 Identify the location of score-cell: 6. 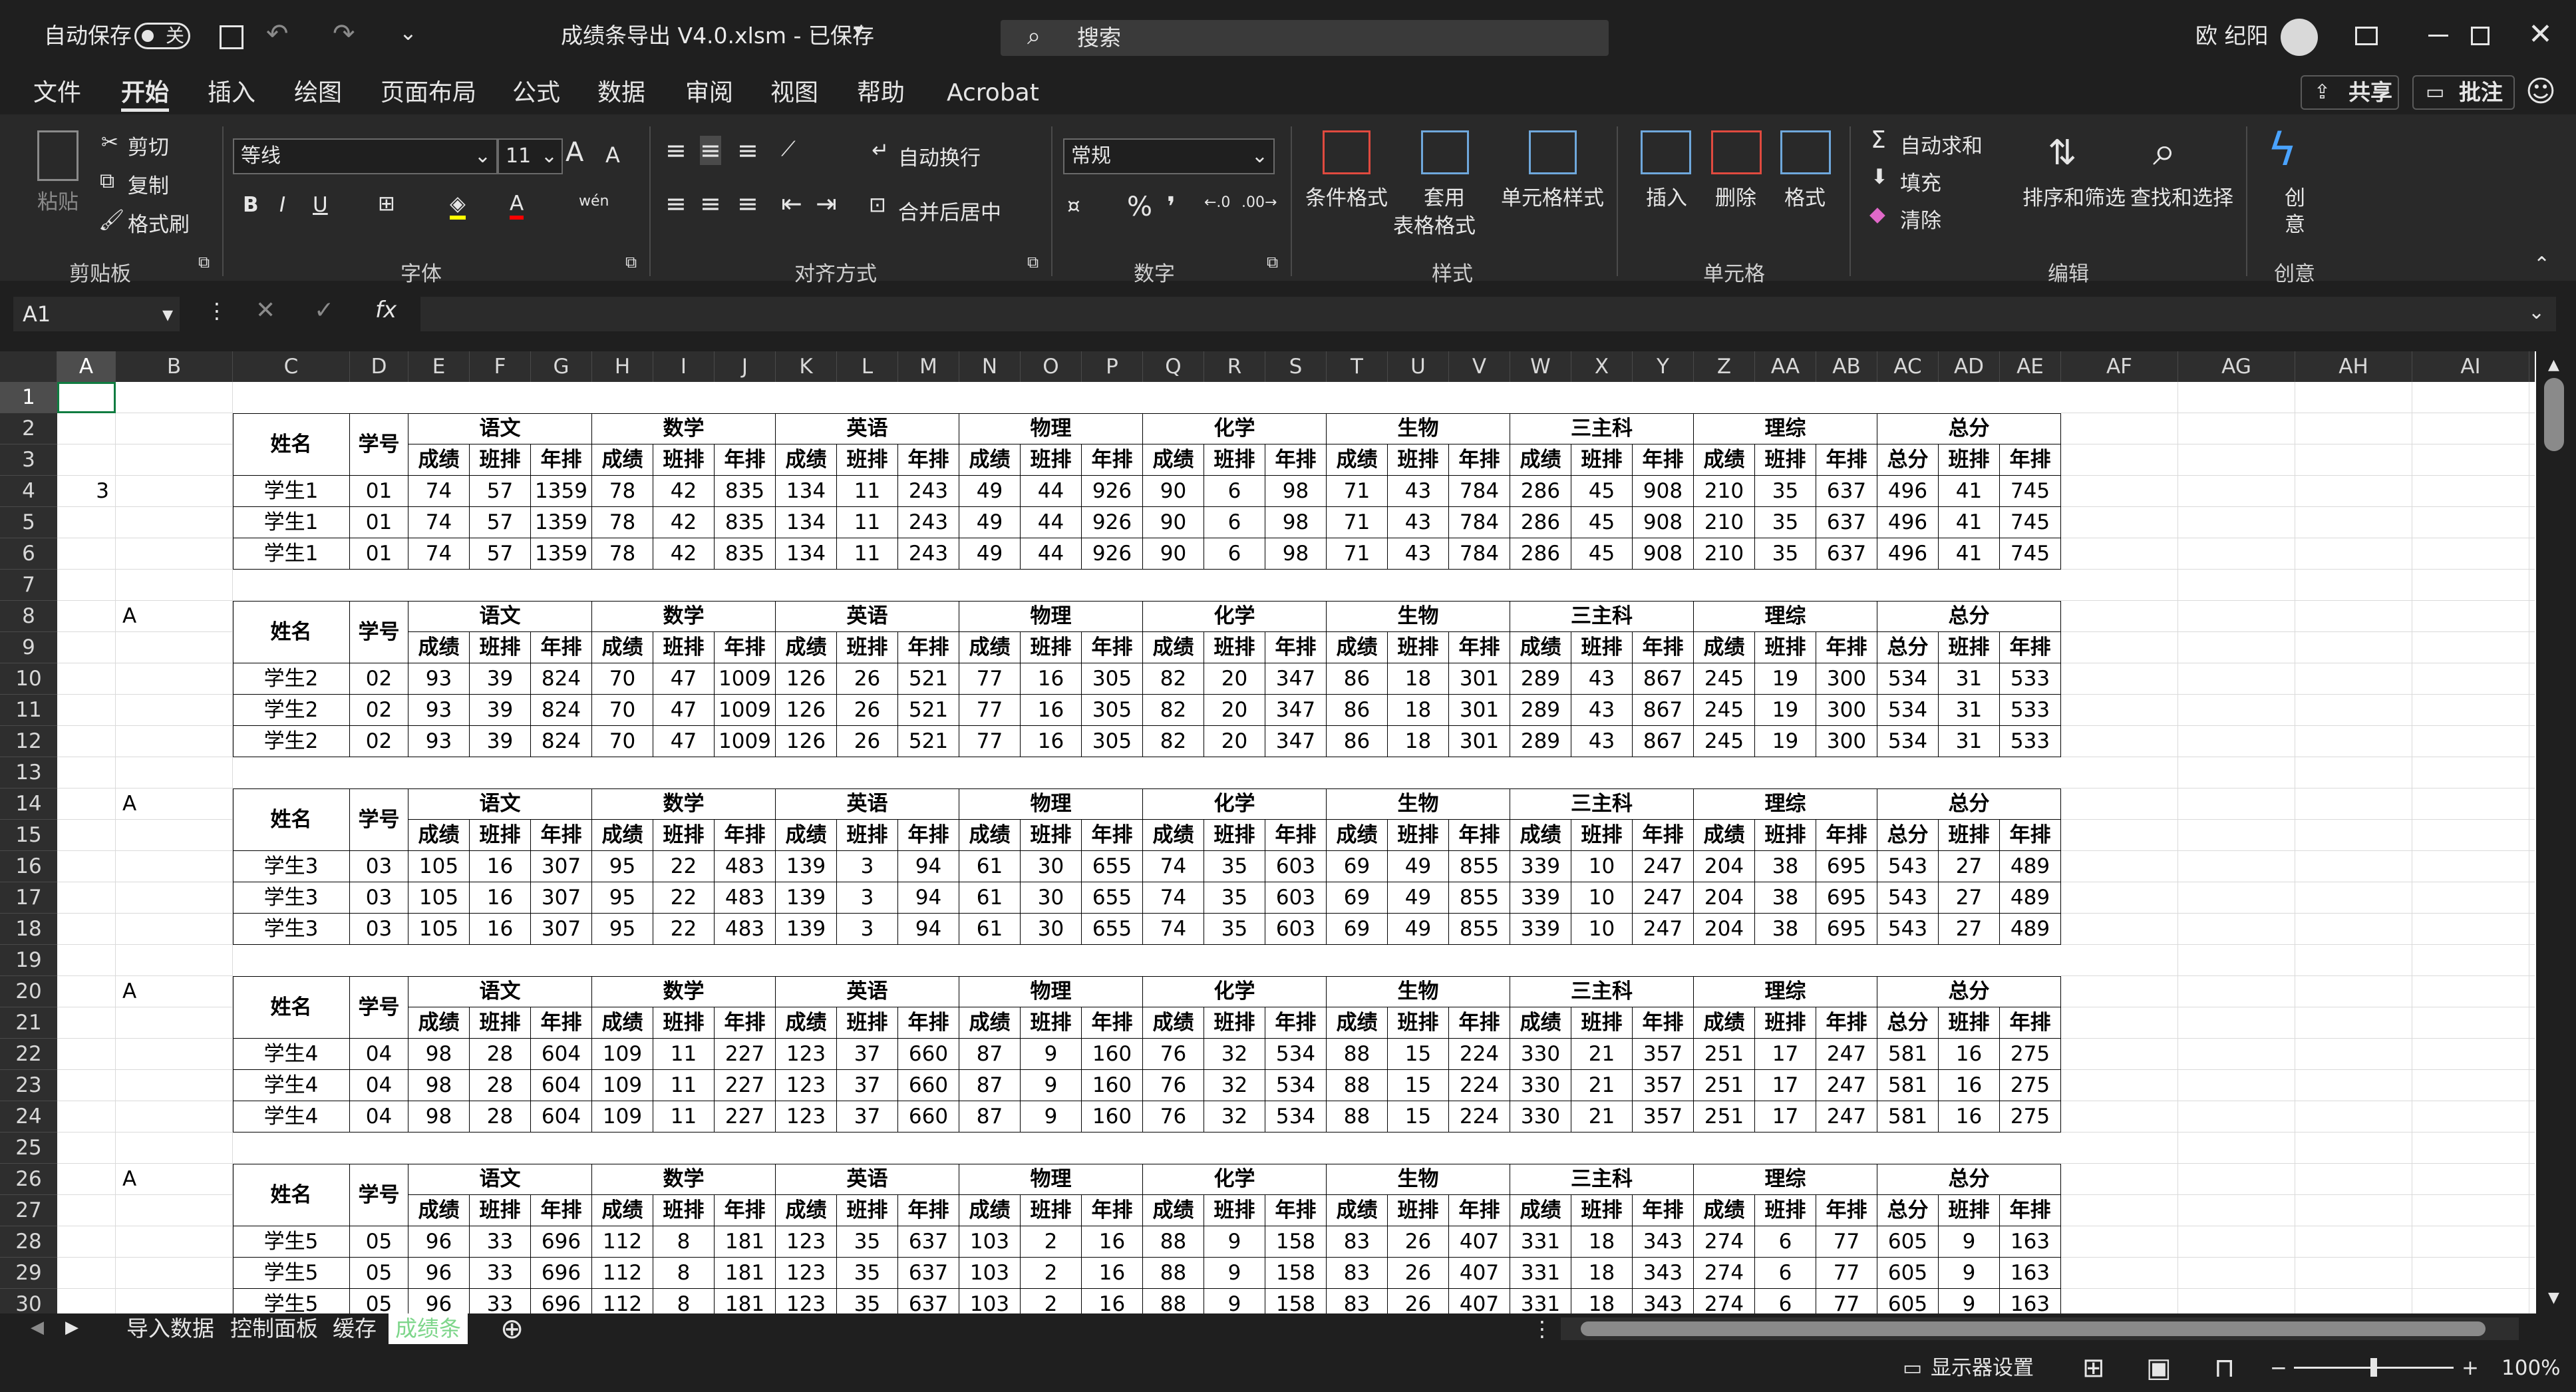
(1785, 1273).